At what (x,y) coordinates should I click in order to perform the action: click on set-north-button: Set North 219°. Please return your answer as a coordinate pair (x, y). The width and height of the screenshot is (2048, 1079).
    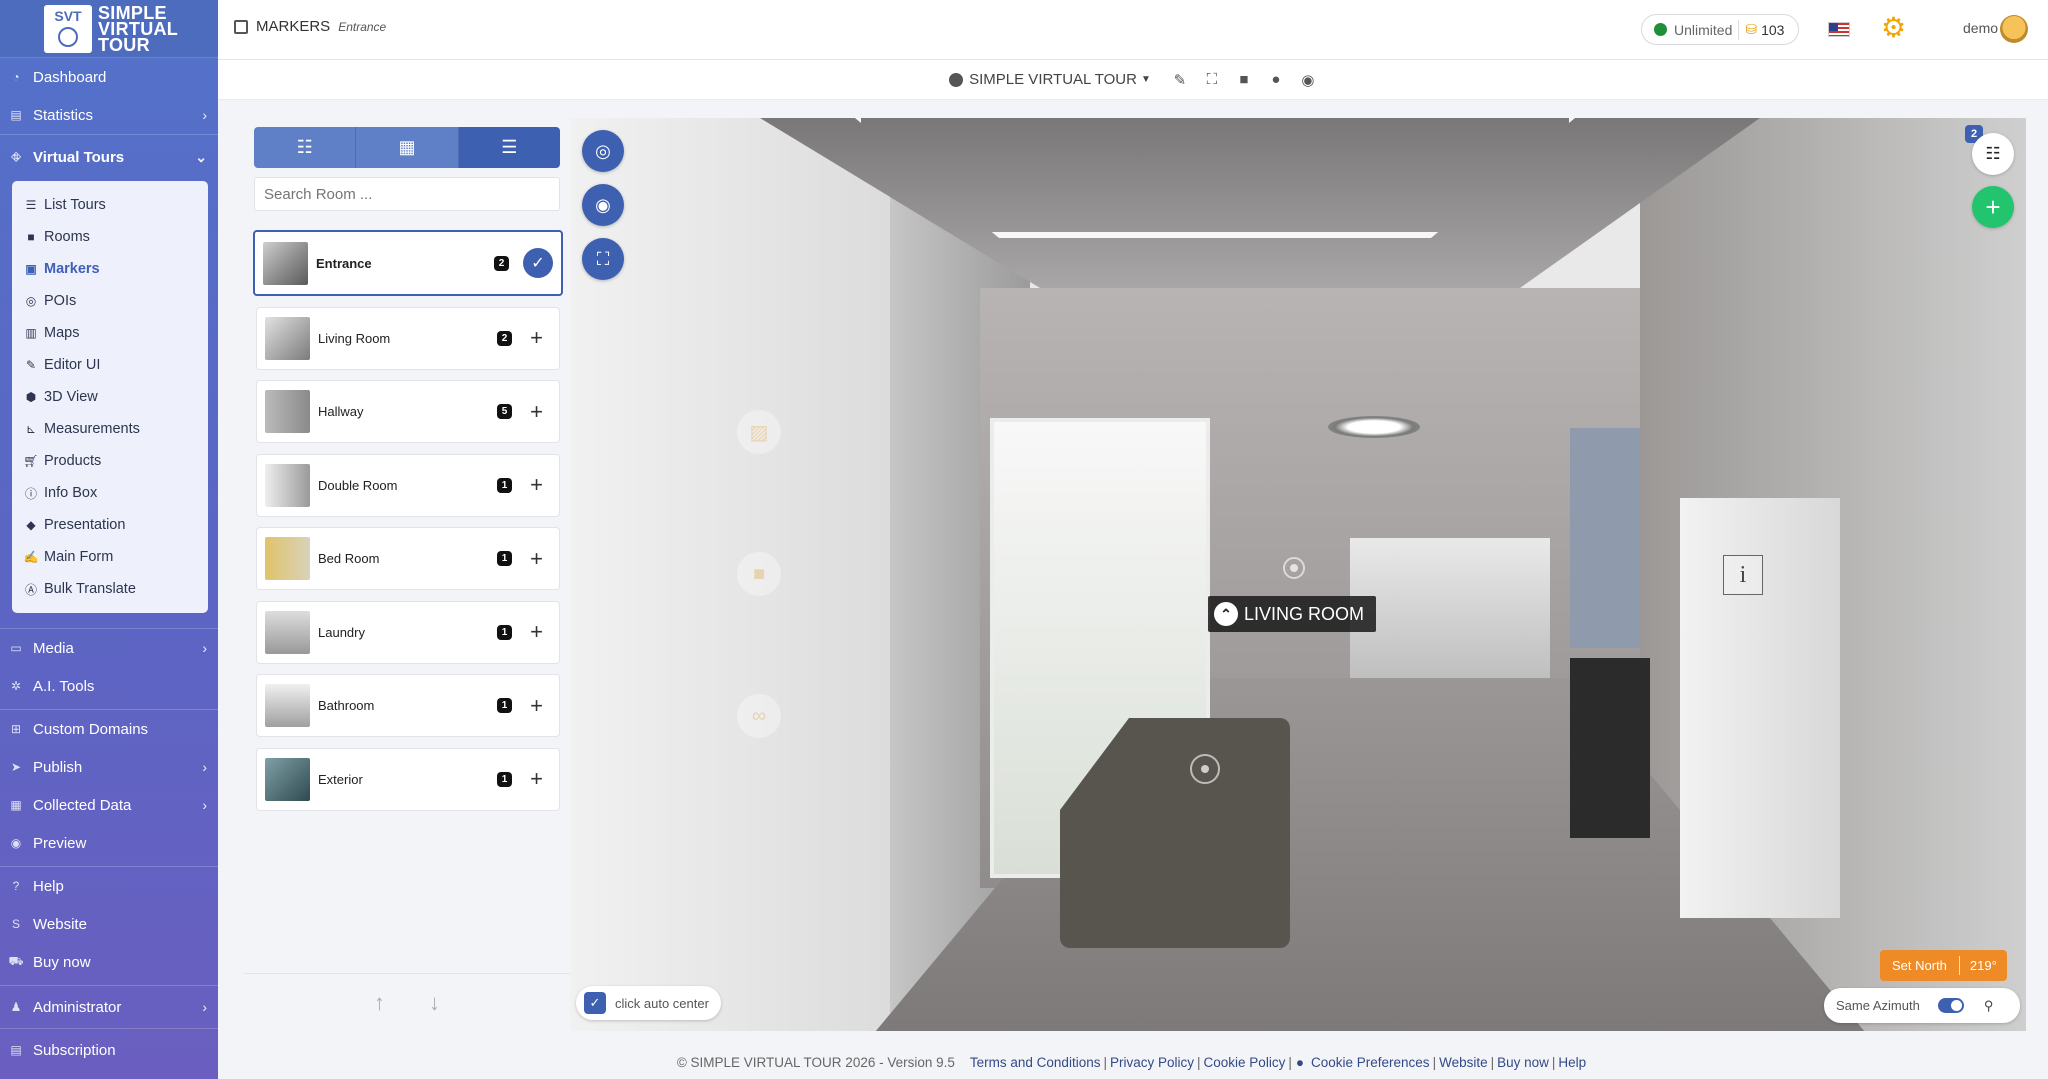
    Looking at the image, I should click on (1943, 965).